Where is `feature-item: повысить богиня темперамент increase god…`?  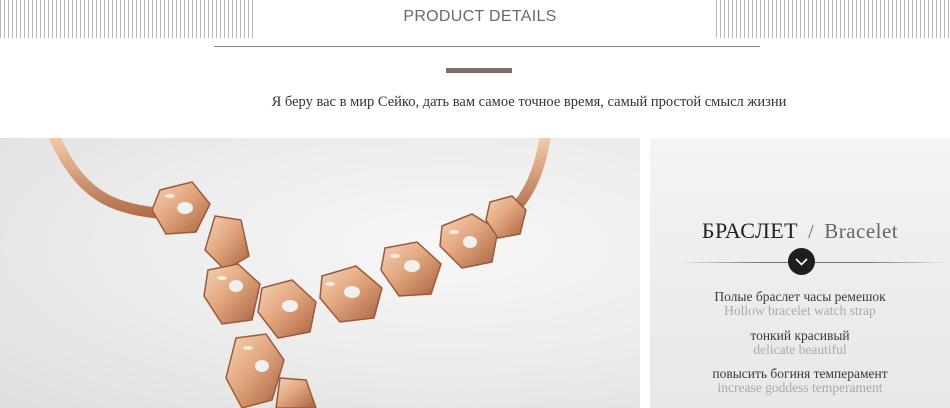
feature-item: повысить богиня темперамент increase god… is located at coordinates (800, 381).